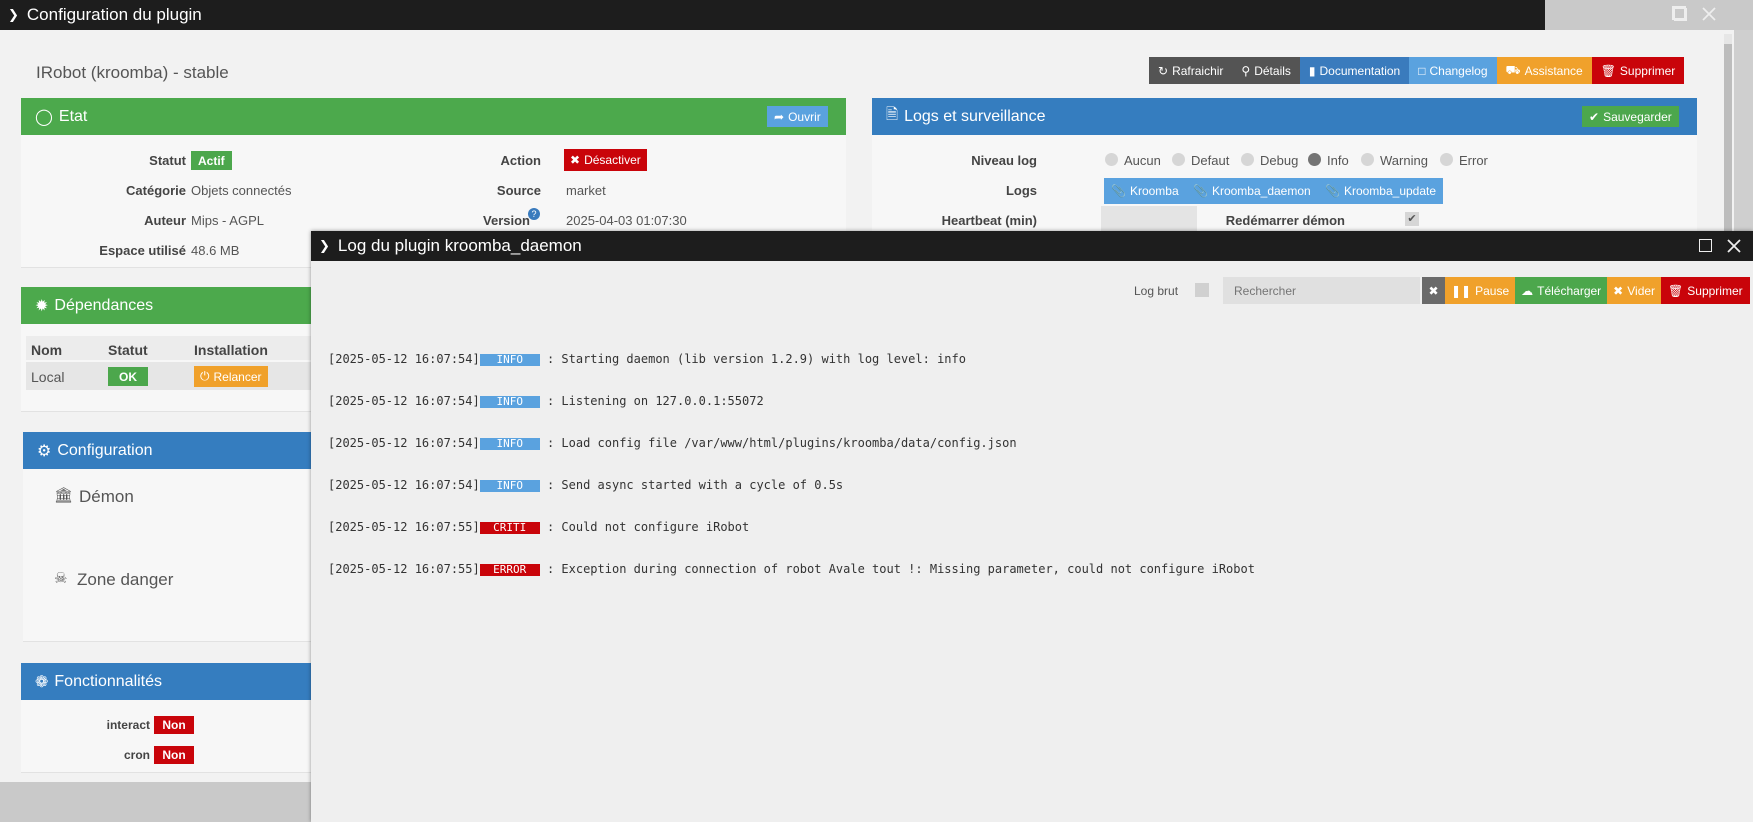 This screenshot has width=1753, height=822. What do you see at coordinates (1634, 290) in the screenshot?
I see `clear-log-button: ✖ Vider` at bounding box center [1634, 290].